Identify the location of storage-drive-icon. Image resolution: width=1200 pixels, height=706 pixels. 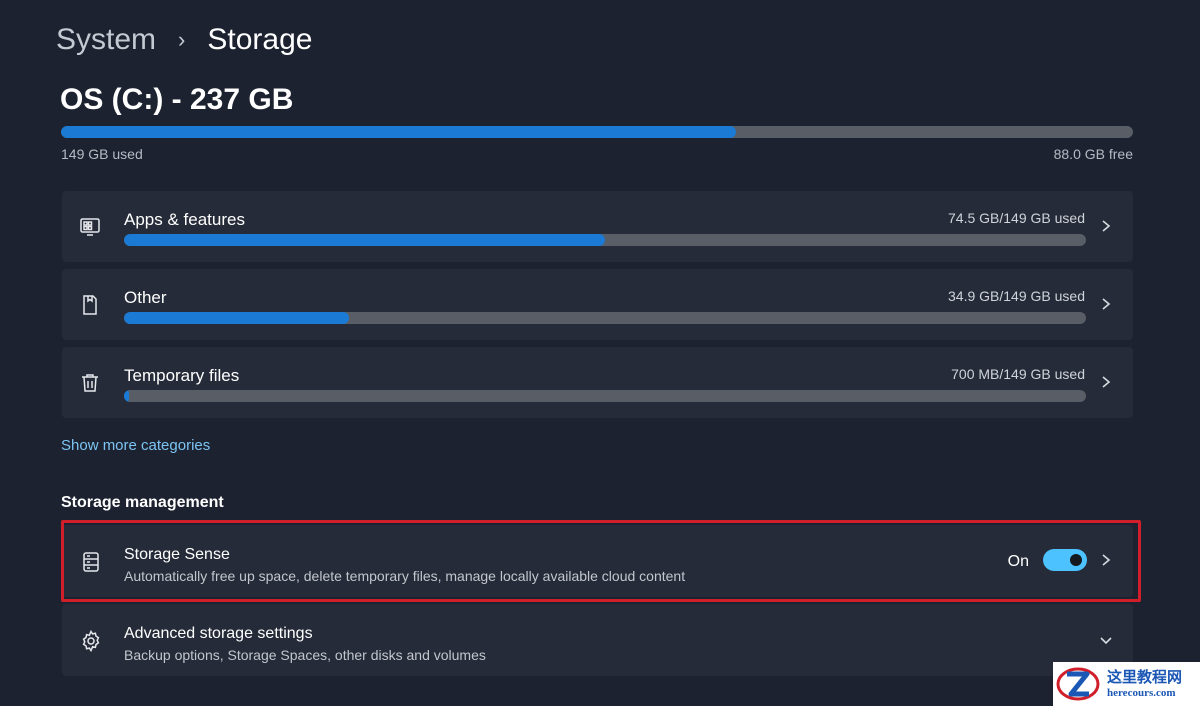
(91, 562).